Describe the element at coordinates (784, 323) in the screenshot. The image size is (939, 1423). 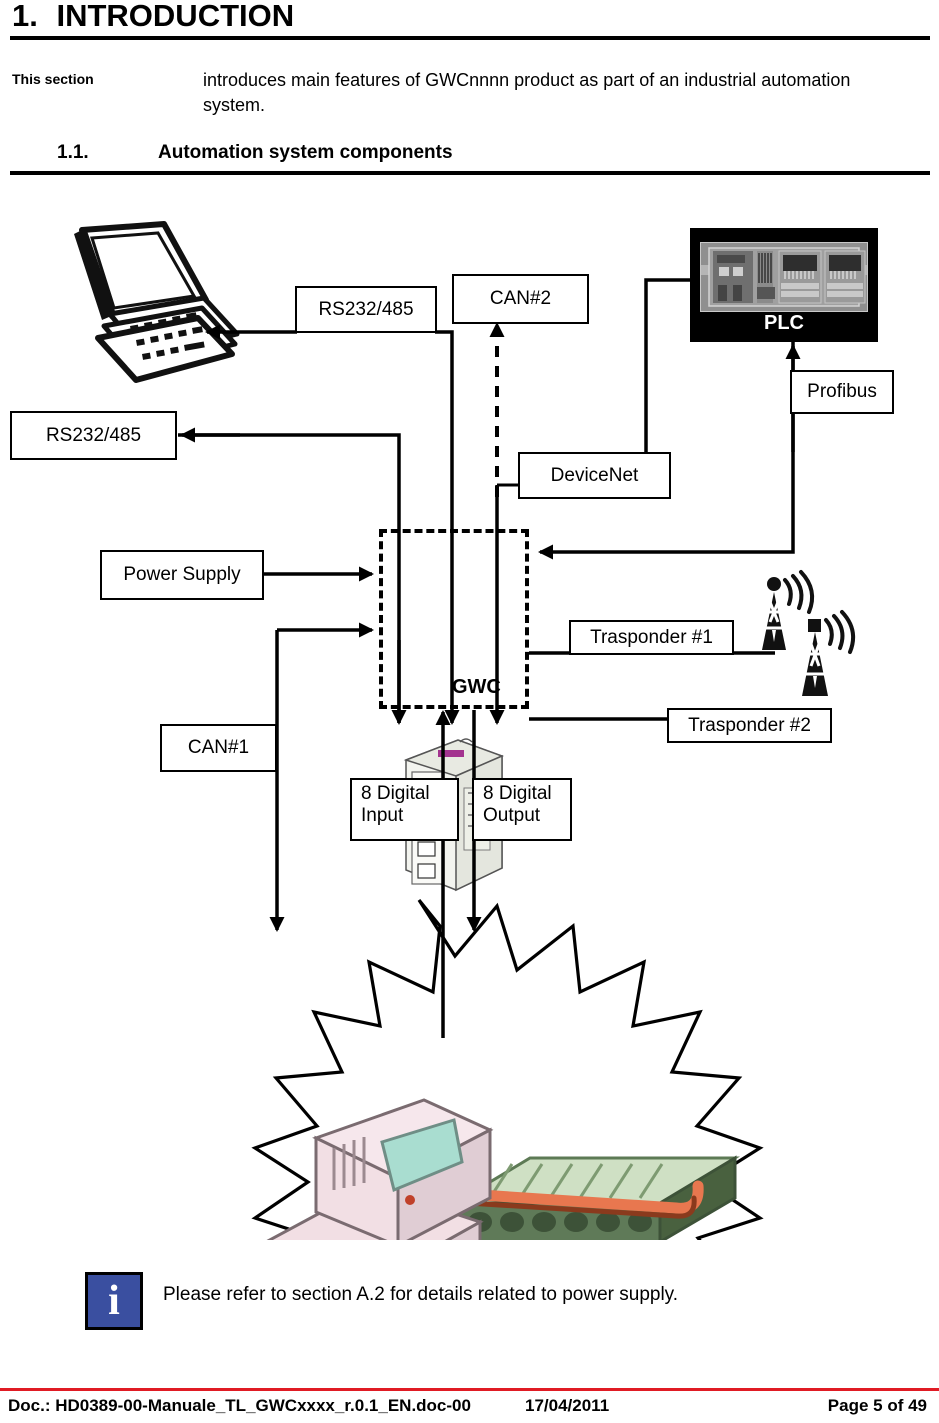
I see `plc-label: PLC` at that location.